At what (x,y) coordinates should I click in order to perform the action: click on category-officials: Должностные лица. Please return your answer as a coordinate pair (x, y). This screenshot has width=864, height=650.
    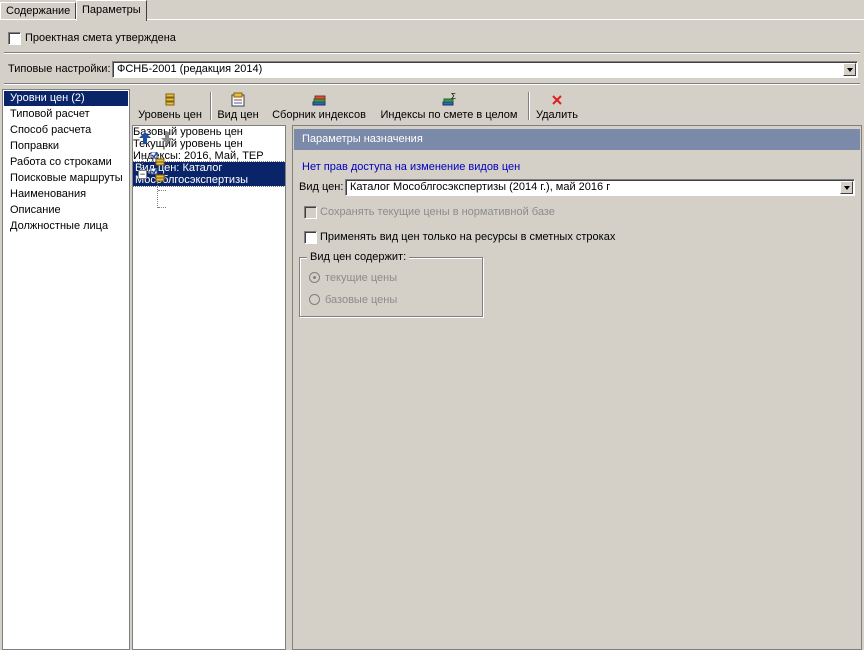
    Looking at the image, I should click on (66, 226).